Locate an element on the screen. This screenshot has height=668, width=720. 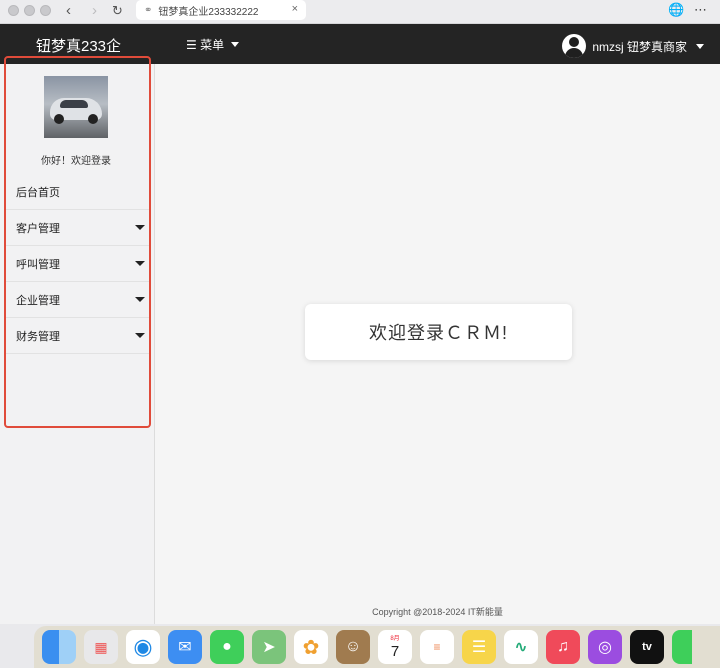
profile-image is located at coordinates (76, 107).